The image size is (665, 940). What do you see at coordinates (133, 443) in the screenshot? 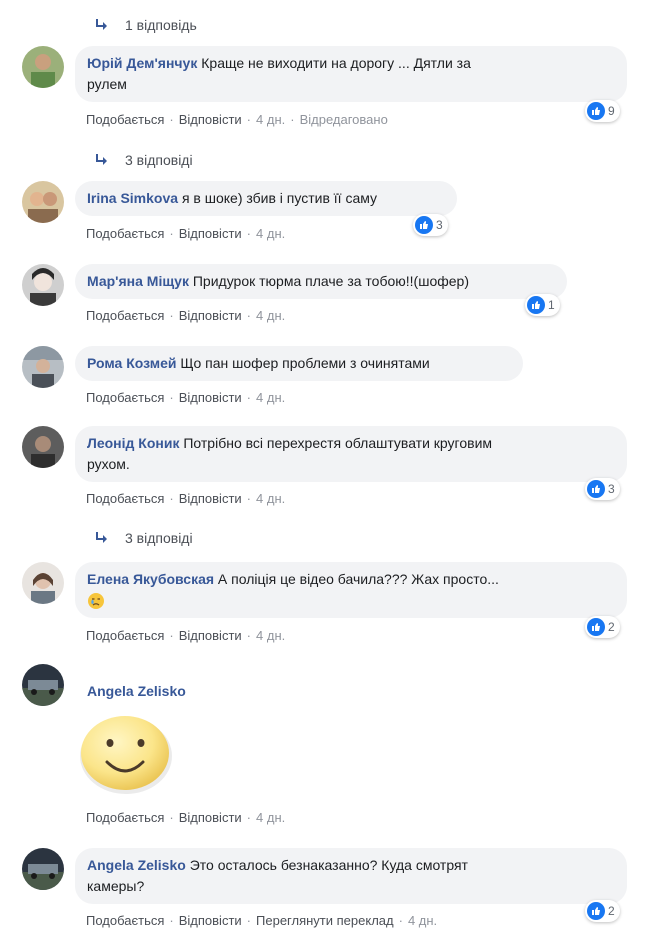
I see `comment-author: Леонід Коник` at bounding box center [133, 443].